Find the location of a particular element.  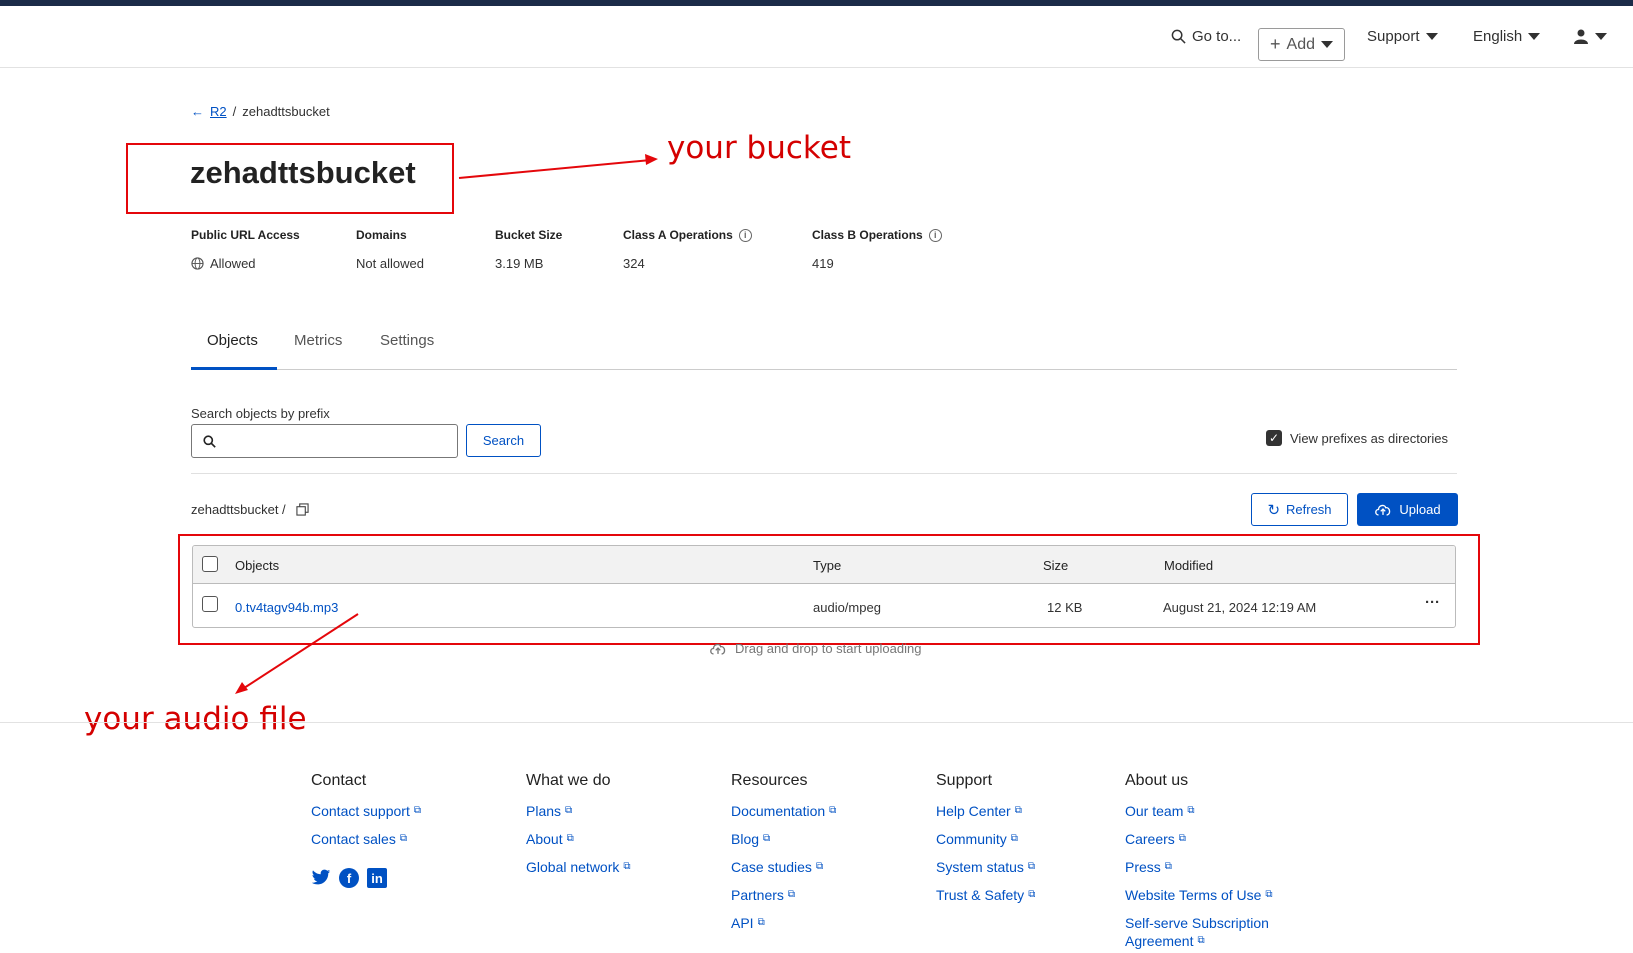

language-menu: English is located at coordinates (1507, 36).